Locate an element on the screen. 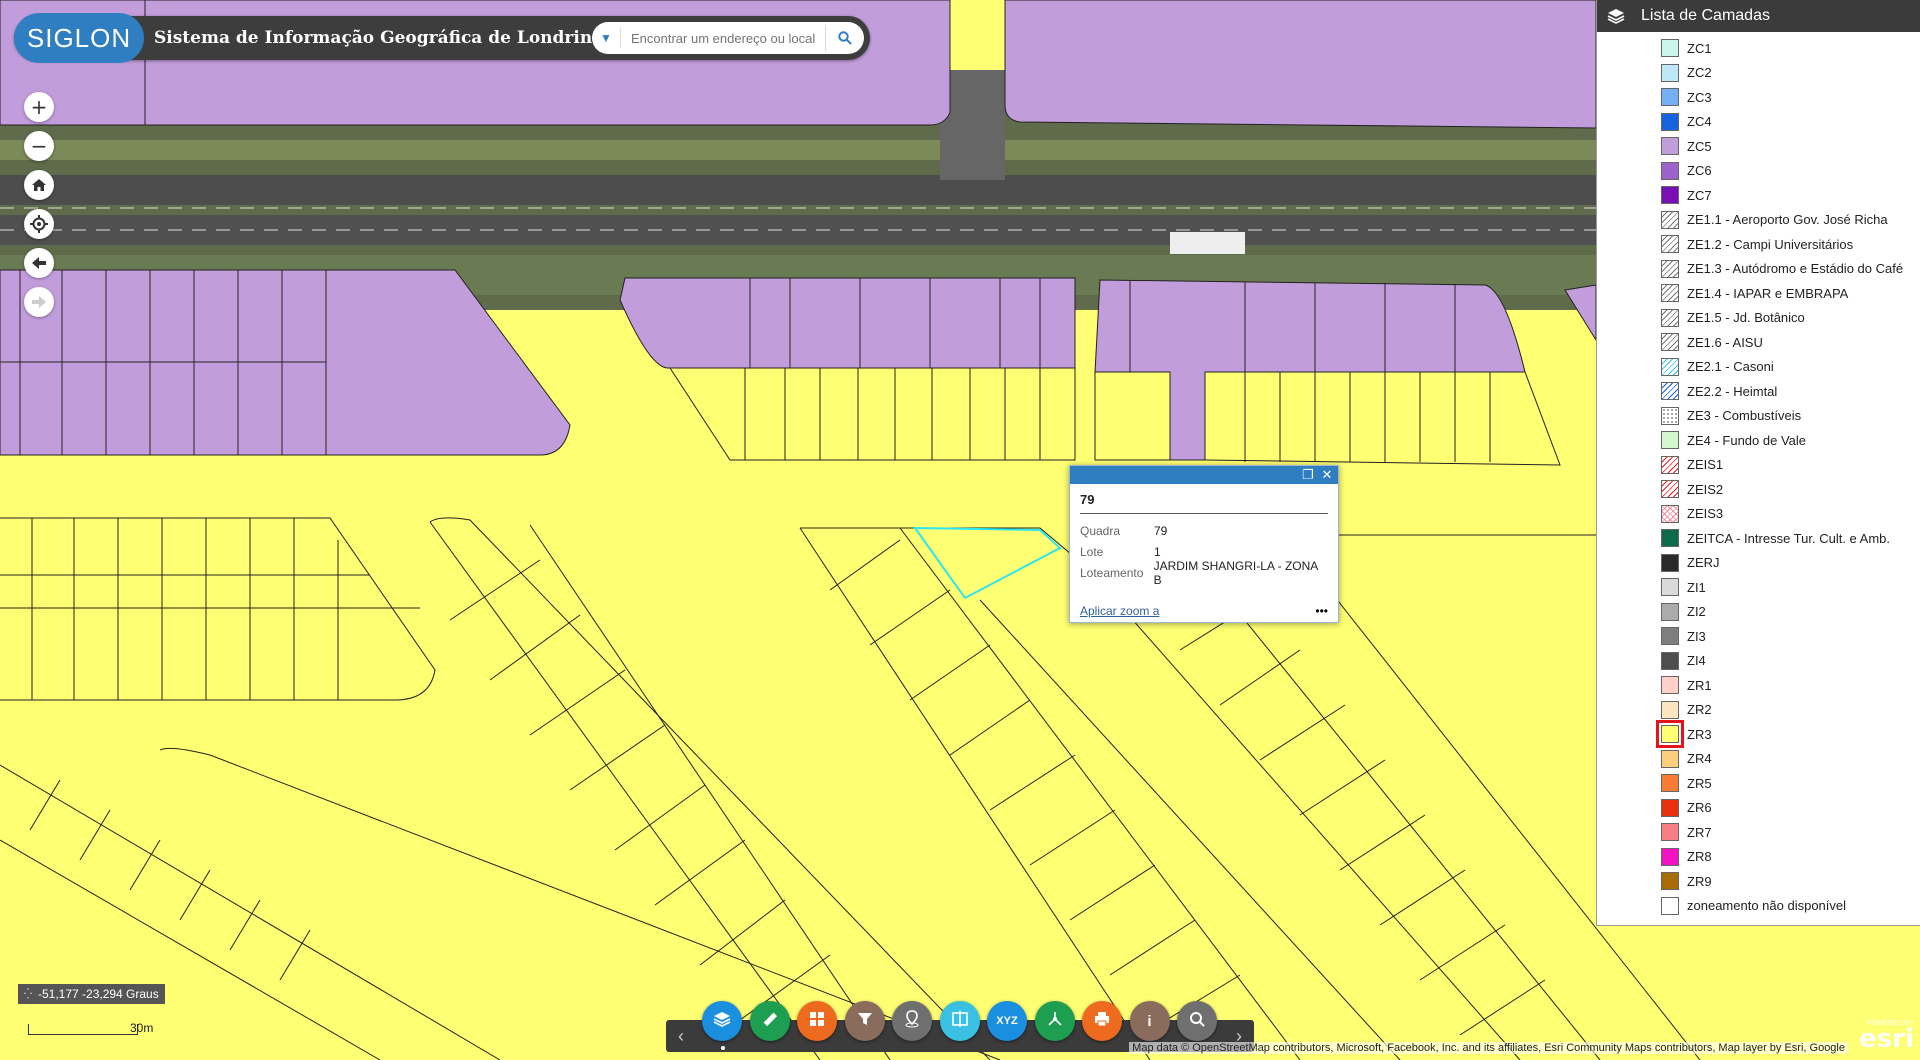  tool-filter-button is located at coordinates (864, 1021).